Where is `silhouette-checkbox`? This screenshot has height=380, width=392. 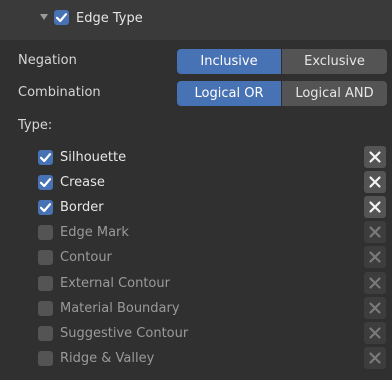 silhouette-checkbox is located at coordinates (45, 157).